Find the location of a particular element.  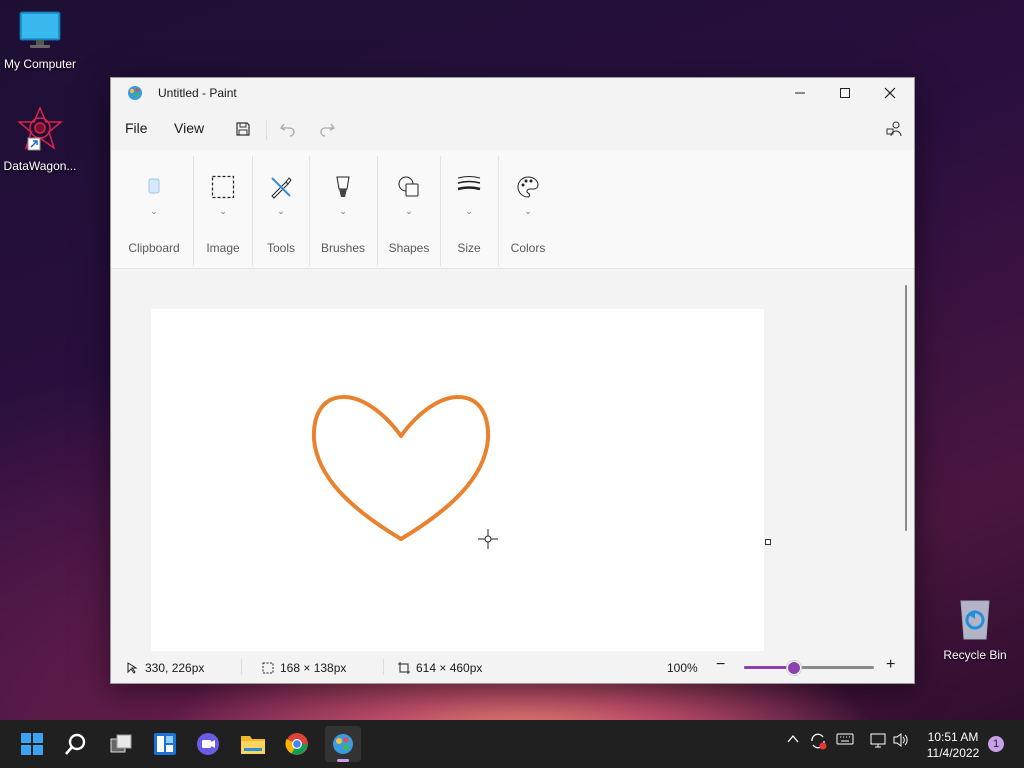

ribbon-group-tools: ⌄ Tools is located at coordinates (281, 209).